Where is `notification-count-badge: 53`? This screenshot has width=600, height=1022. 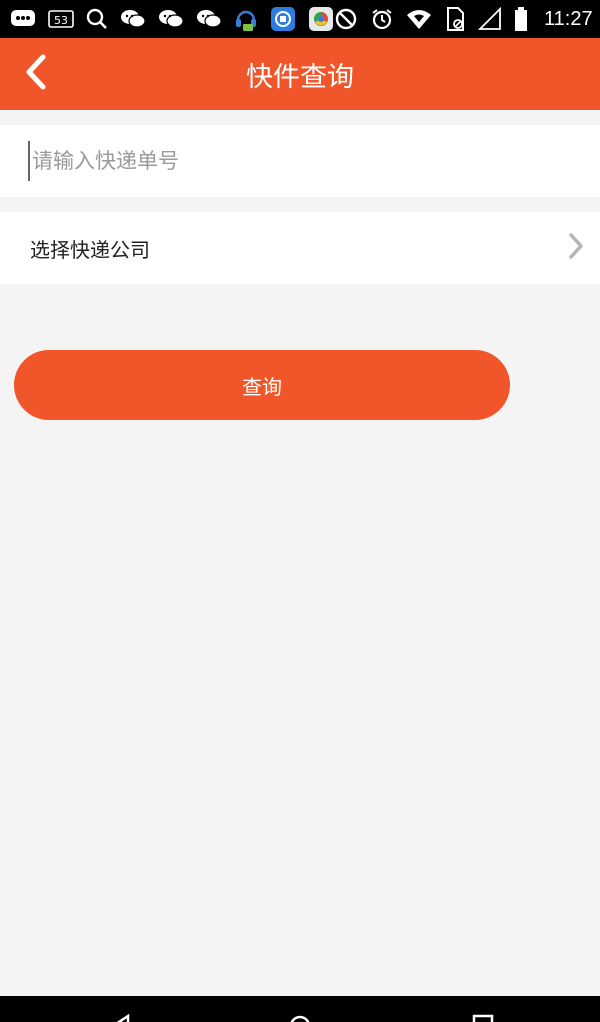
notification-count-badge: 53 is located at coordinates (61, 19).